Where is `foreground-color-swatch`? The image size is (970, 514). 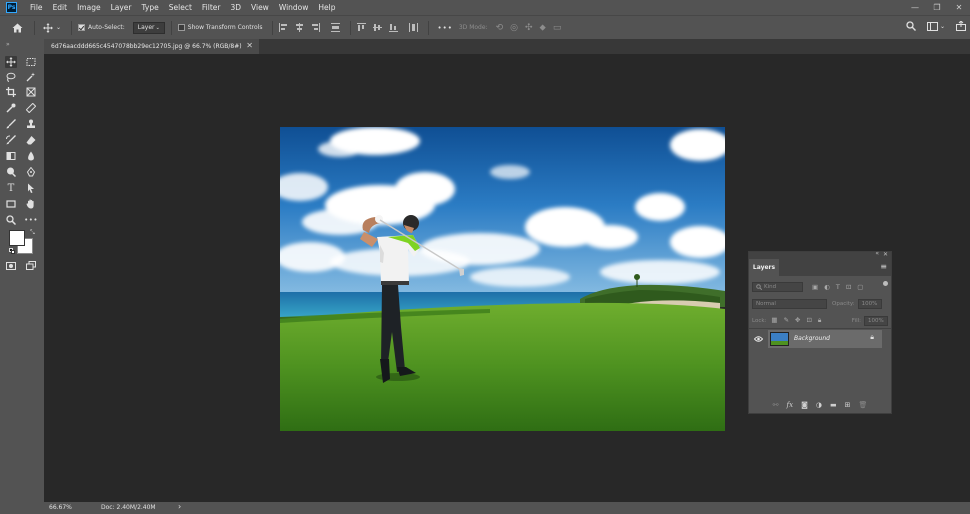
foreground-color-swatch is located at coordinates (17, 238).